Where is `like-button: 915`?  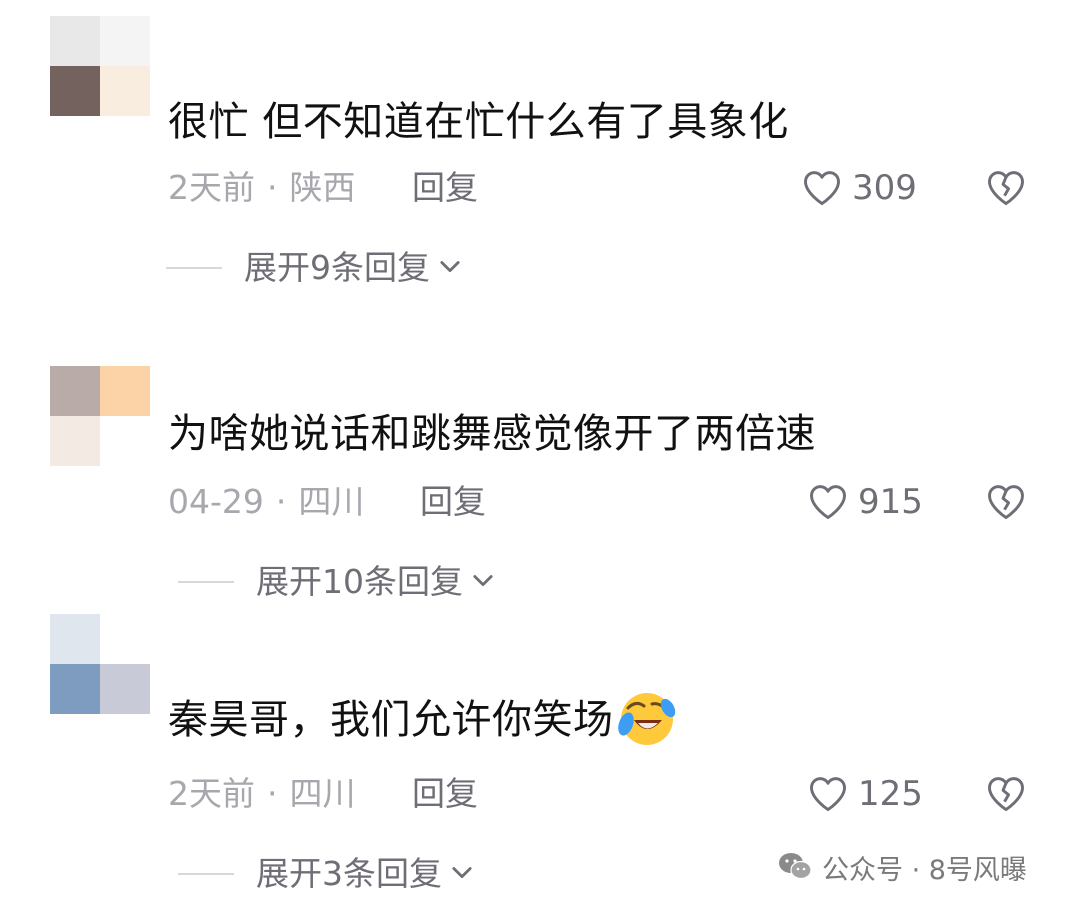
like-button: 915 is located at coordinates (864, 502).